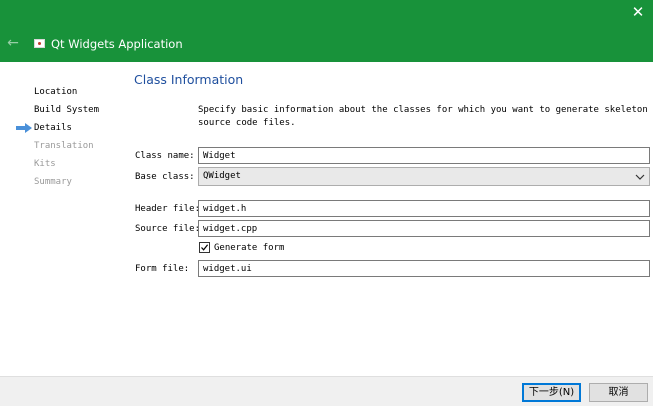  Describe the element at coordinates (165, 156) in the screenshot. I see `class-name-label: Class name:` at that location.